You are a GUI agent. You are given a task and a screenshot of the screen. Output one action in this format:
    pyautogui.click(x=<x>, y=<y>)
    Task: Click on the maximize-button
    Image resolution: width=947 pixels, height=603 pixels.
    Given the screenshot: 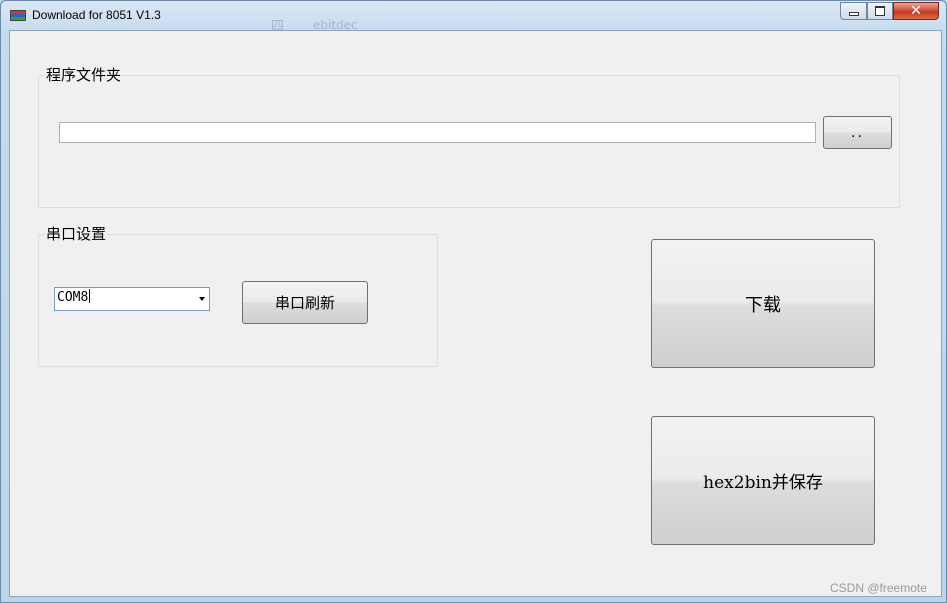 What is the action you would take?
    pyautogui.click(x=880, y=11)
    